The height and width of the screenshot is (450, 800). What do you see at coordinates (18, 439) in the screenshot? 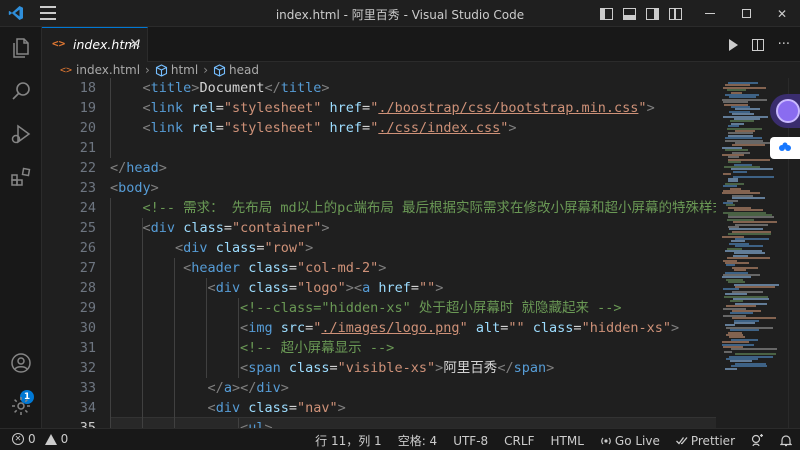
I see `error-icon: ✕` at bounding box center [18, 439].